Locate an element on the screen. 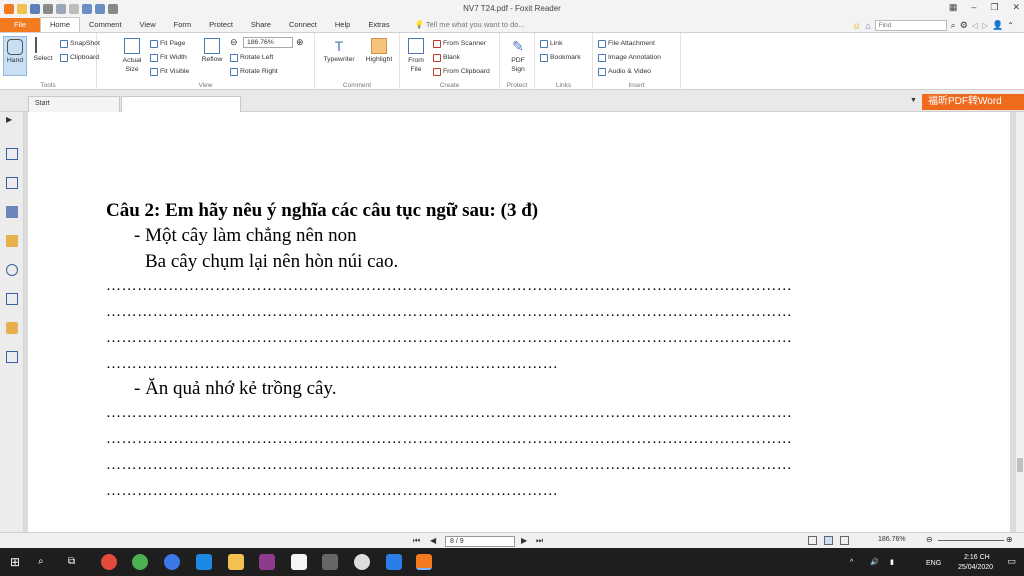  from-clipboard-button: From Clipboard is located at coordinates (461, 71).